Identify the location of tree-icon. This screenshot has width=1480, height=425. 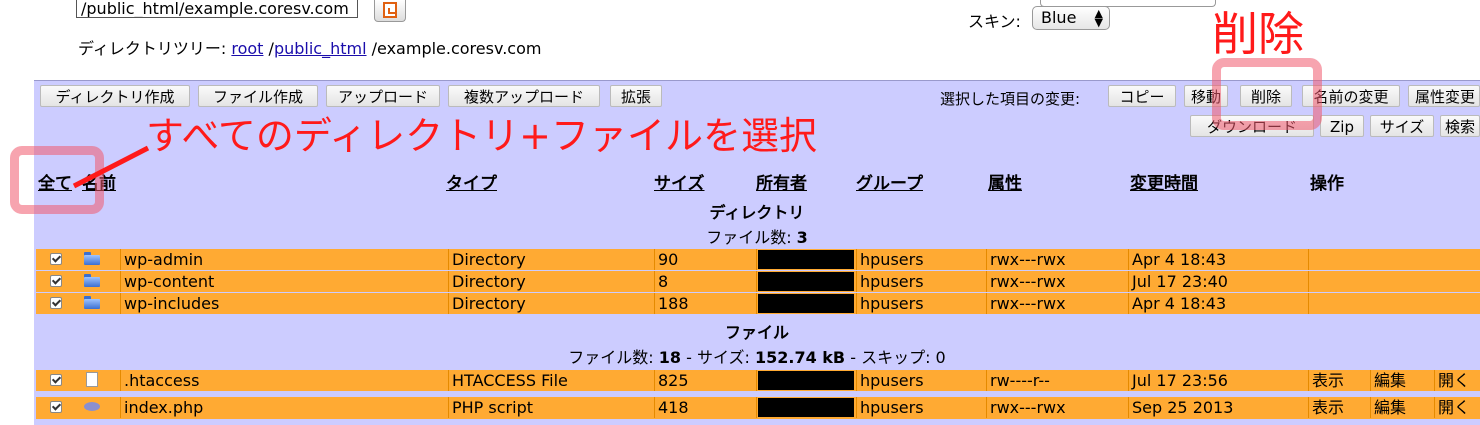
(390, 10).